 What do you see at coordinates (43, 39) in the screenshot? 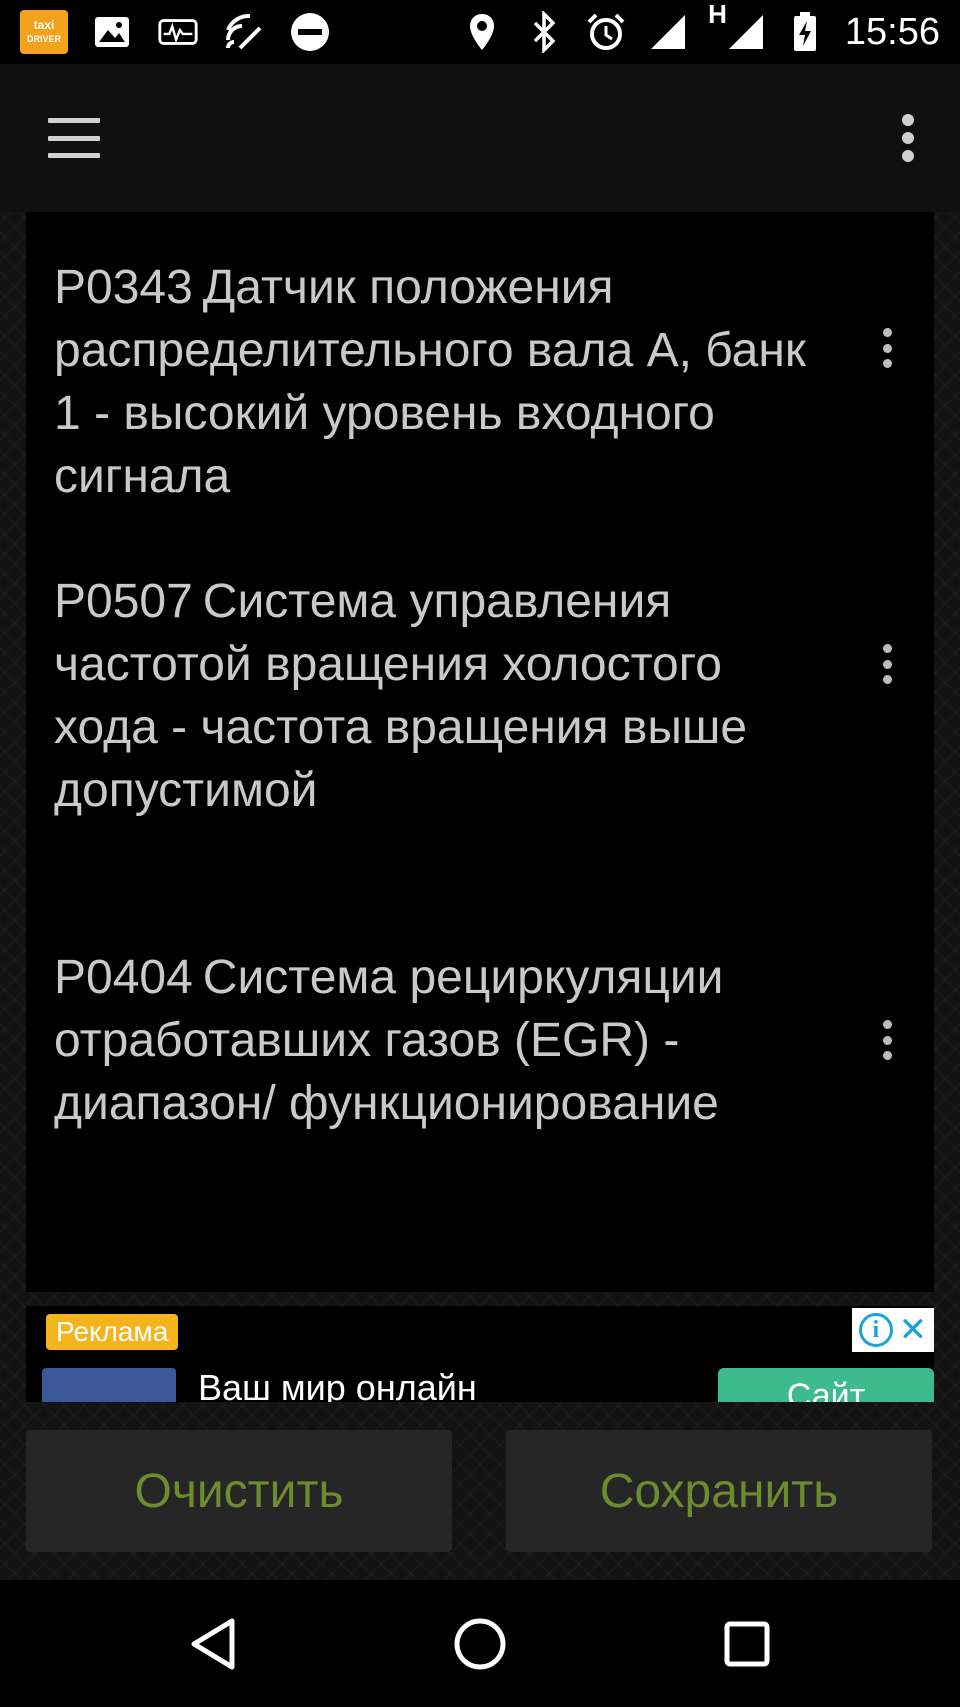
I see `driver-label: DRIVER` at bounding box center [43, 39].